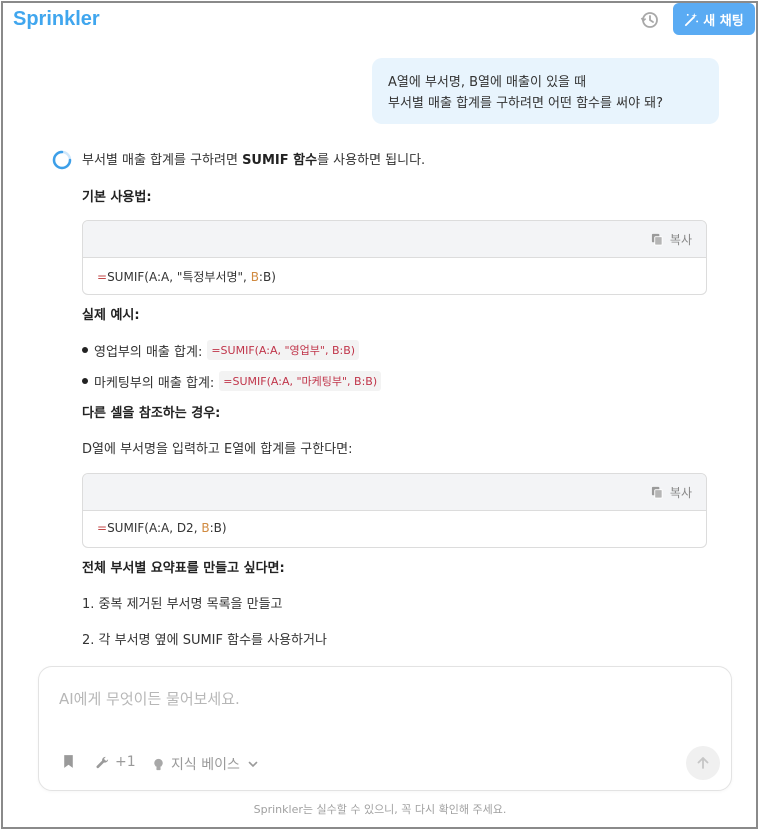 The height and width of the screenshot is (831, 760). I want to click on user-message-line: 부서별 매출 합계를 구하려면 어떤 함수를 써야 돼?, so click(526, 103).